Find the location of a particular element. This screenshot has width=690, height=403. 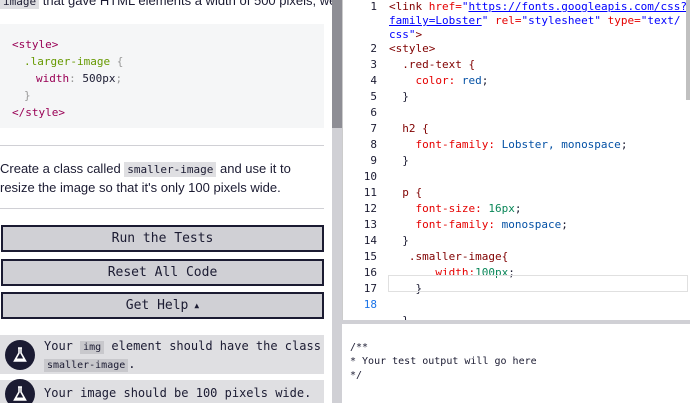

code-line-12: font-size: 16px; is located at coordinates (455, 208).